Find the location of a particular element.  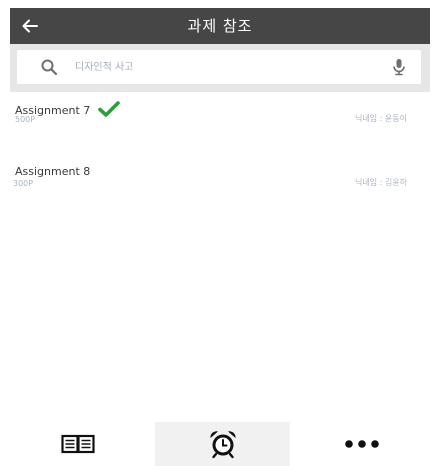

more-dots-icon is located at coordinates (361, 444).